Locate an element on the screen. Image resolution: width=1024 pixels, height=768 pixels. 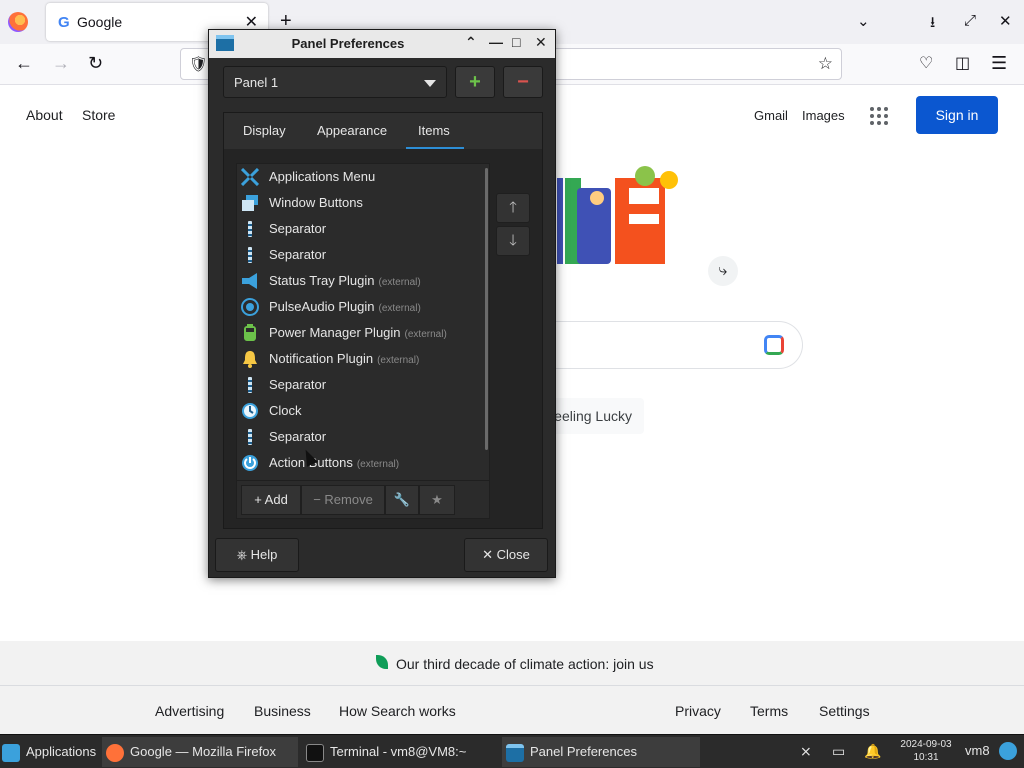
forward-icon: → is located at coordinates (61, 63).